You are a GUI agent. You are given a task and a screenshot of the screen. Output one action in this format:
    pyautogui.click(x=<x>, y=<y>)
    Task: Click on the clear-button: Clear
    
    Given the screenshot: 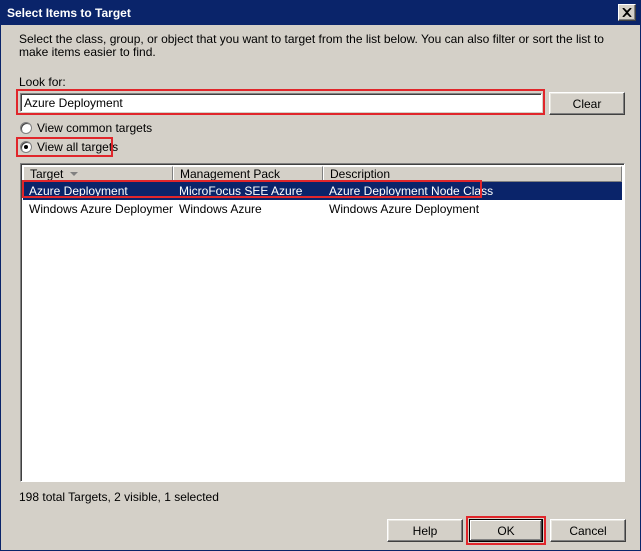 What is the action you would take?
    pyautogui.click(x=587, y=103)
    